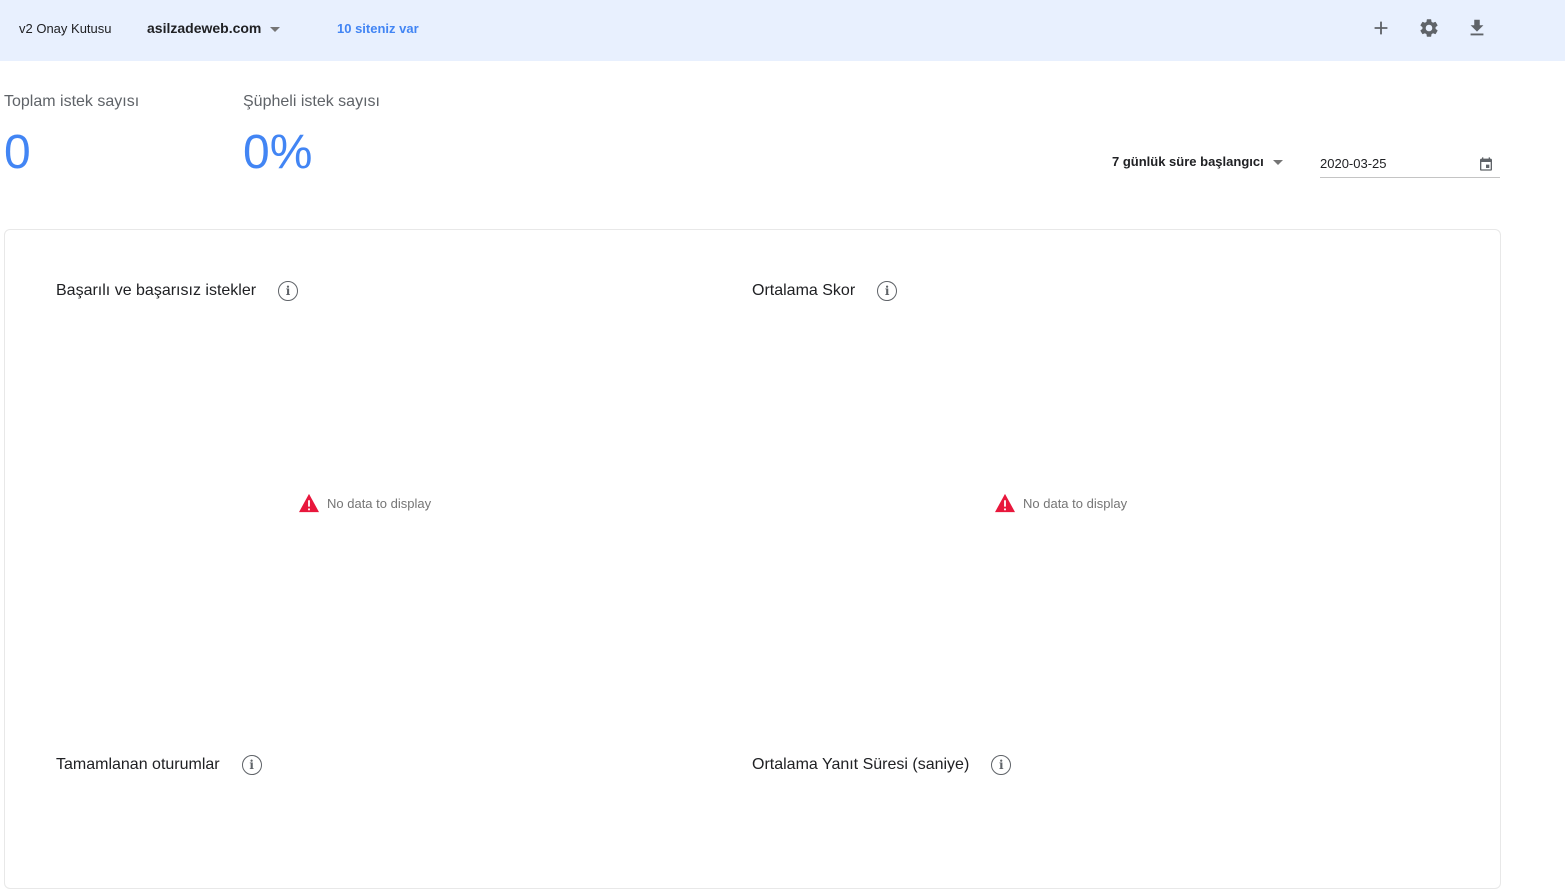  Describe the element at coordinates (72, 101) in the screenshot. I see `total-requests-label: Toplam istek sayısı` at that location.